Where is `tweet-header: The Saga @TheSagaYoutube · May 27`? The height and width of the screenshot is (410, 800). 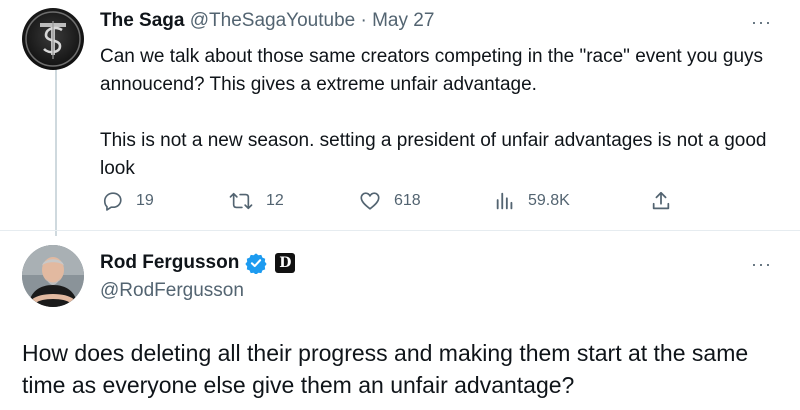
tweet-header: The Saga @TheSagaYoutube · May 27 is located at coordinates (267, 21).